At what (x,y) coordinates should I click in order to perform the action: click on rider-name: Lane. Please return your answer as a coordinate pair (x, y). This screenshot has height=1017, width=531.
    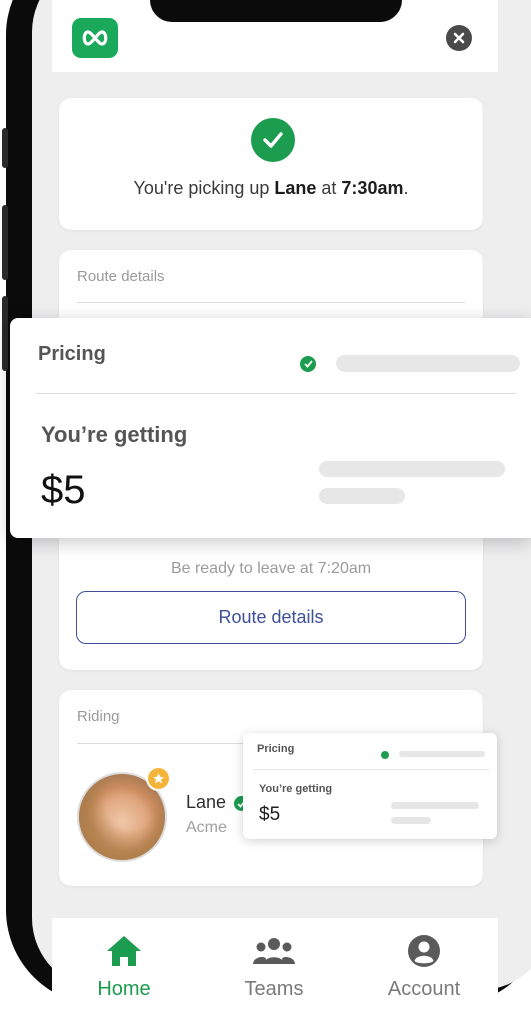
    Looking at the image, I should click on (206, 802).